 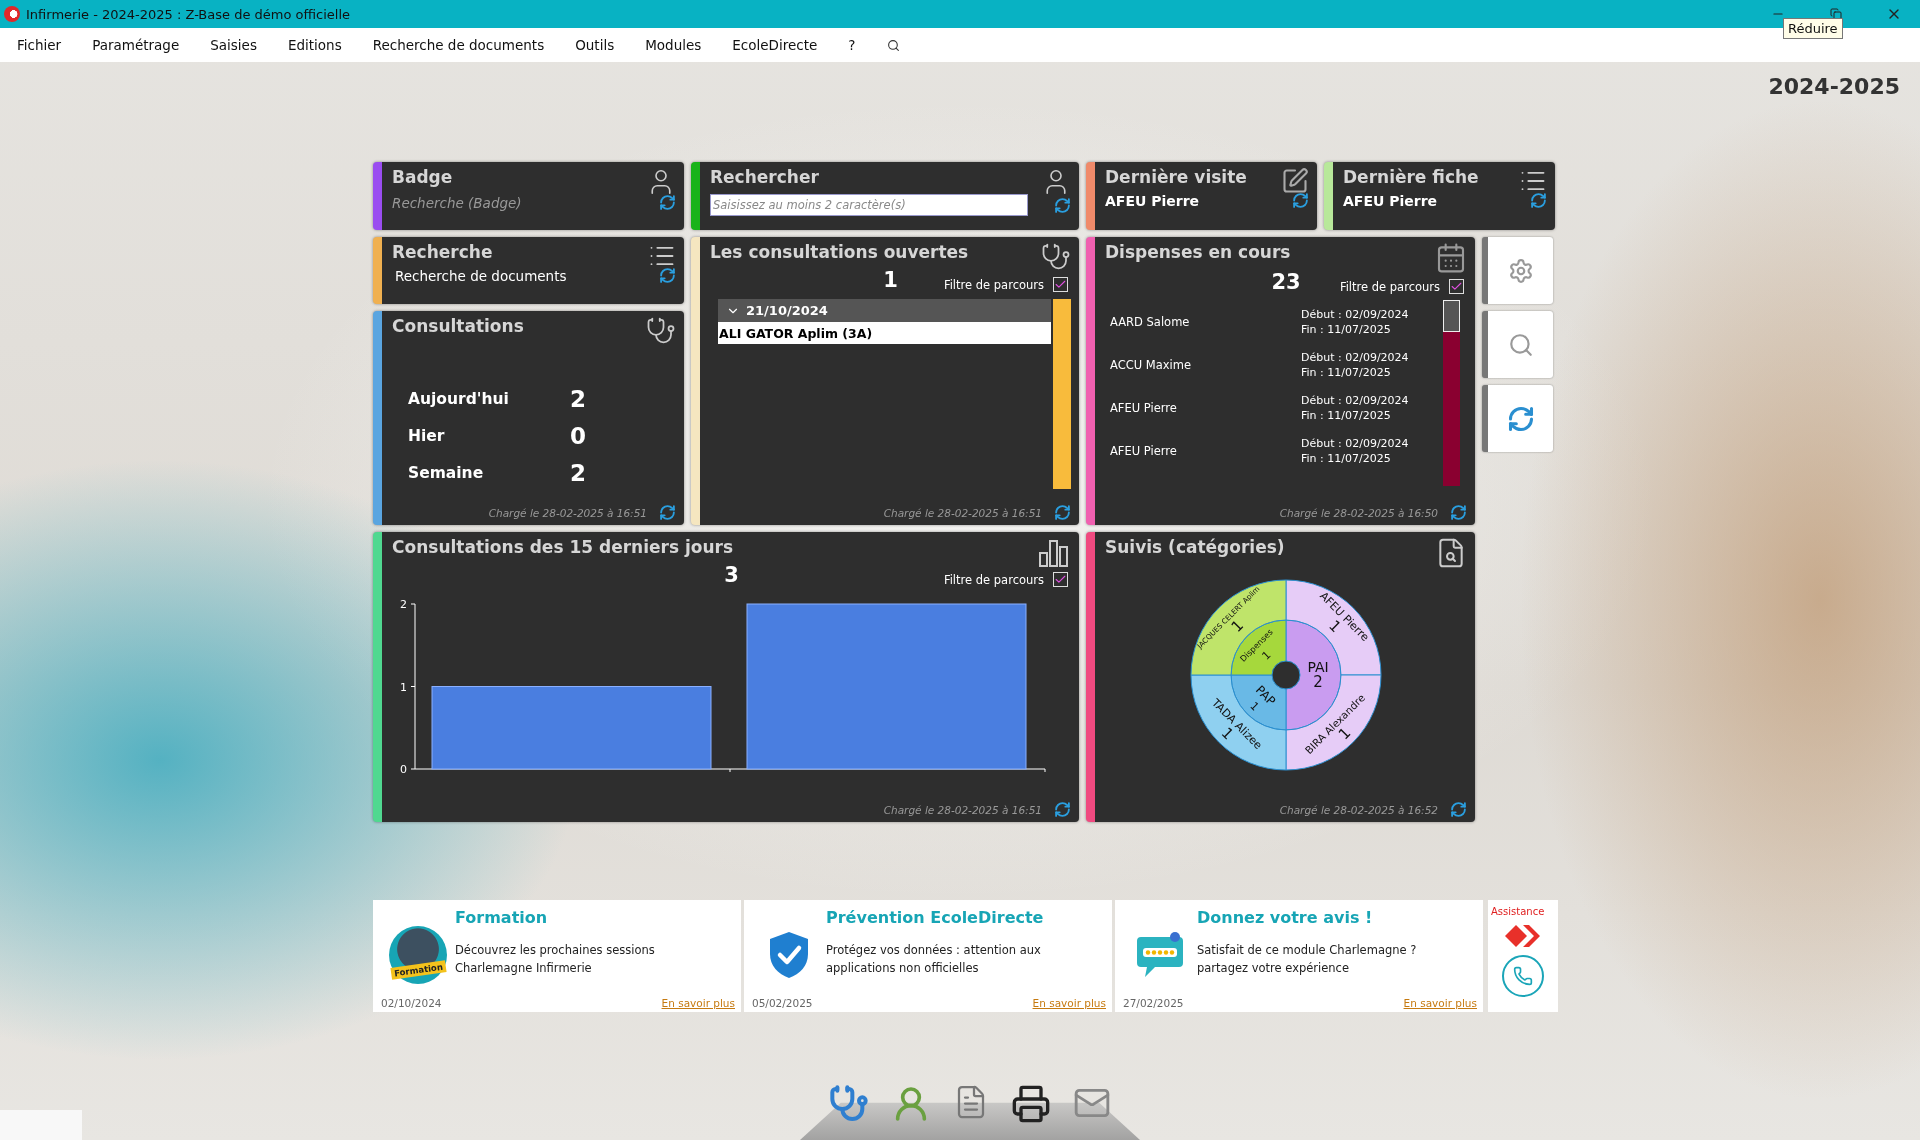 What do you see at coordinates (403, 687) in the screenshot?
I see `tick-label: 1` at bounding box center [403, 687].